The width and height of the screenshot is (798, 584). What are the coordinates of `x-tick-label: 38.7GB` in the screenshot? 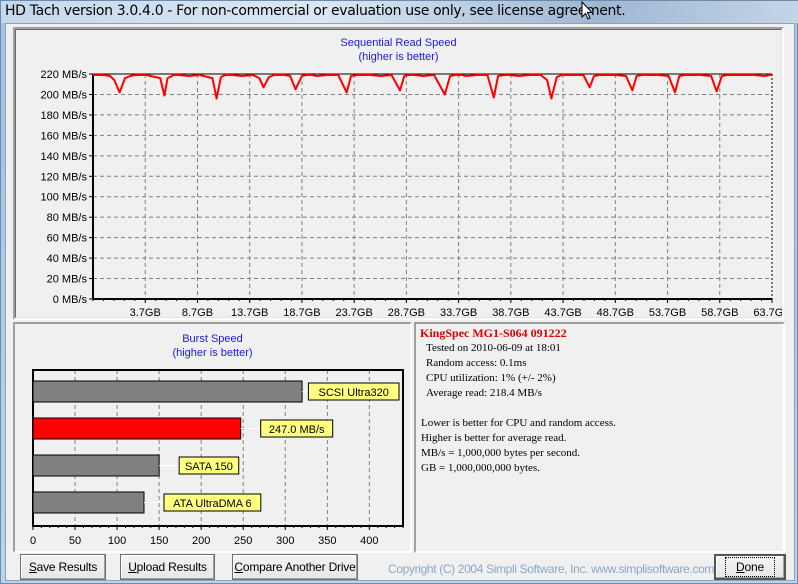 It's located at (510, 312).